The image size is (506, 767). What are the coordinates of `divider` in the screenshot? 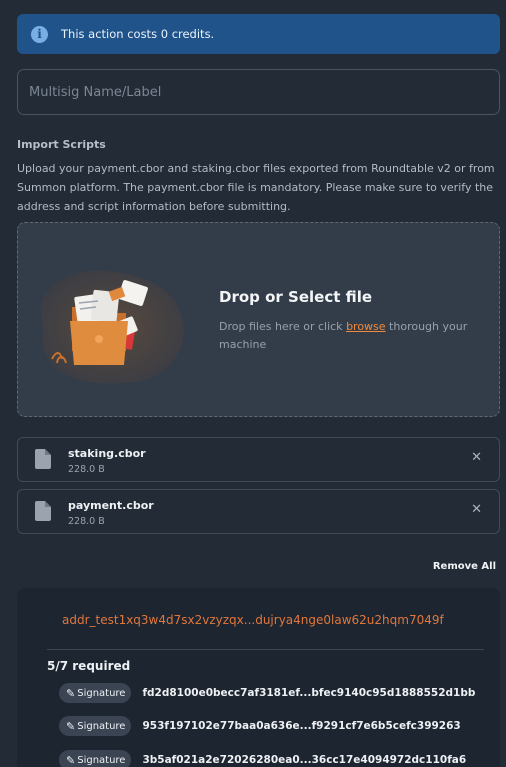 It's located at (265, 649).